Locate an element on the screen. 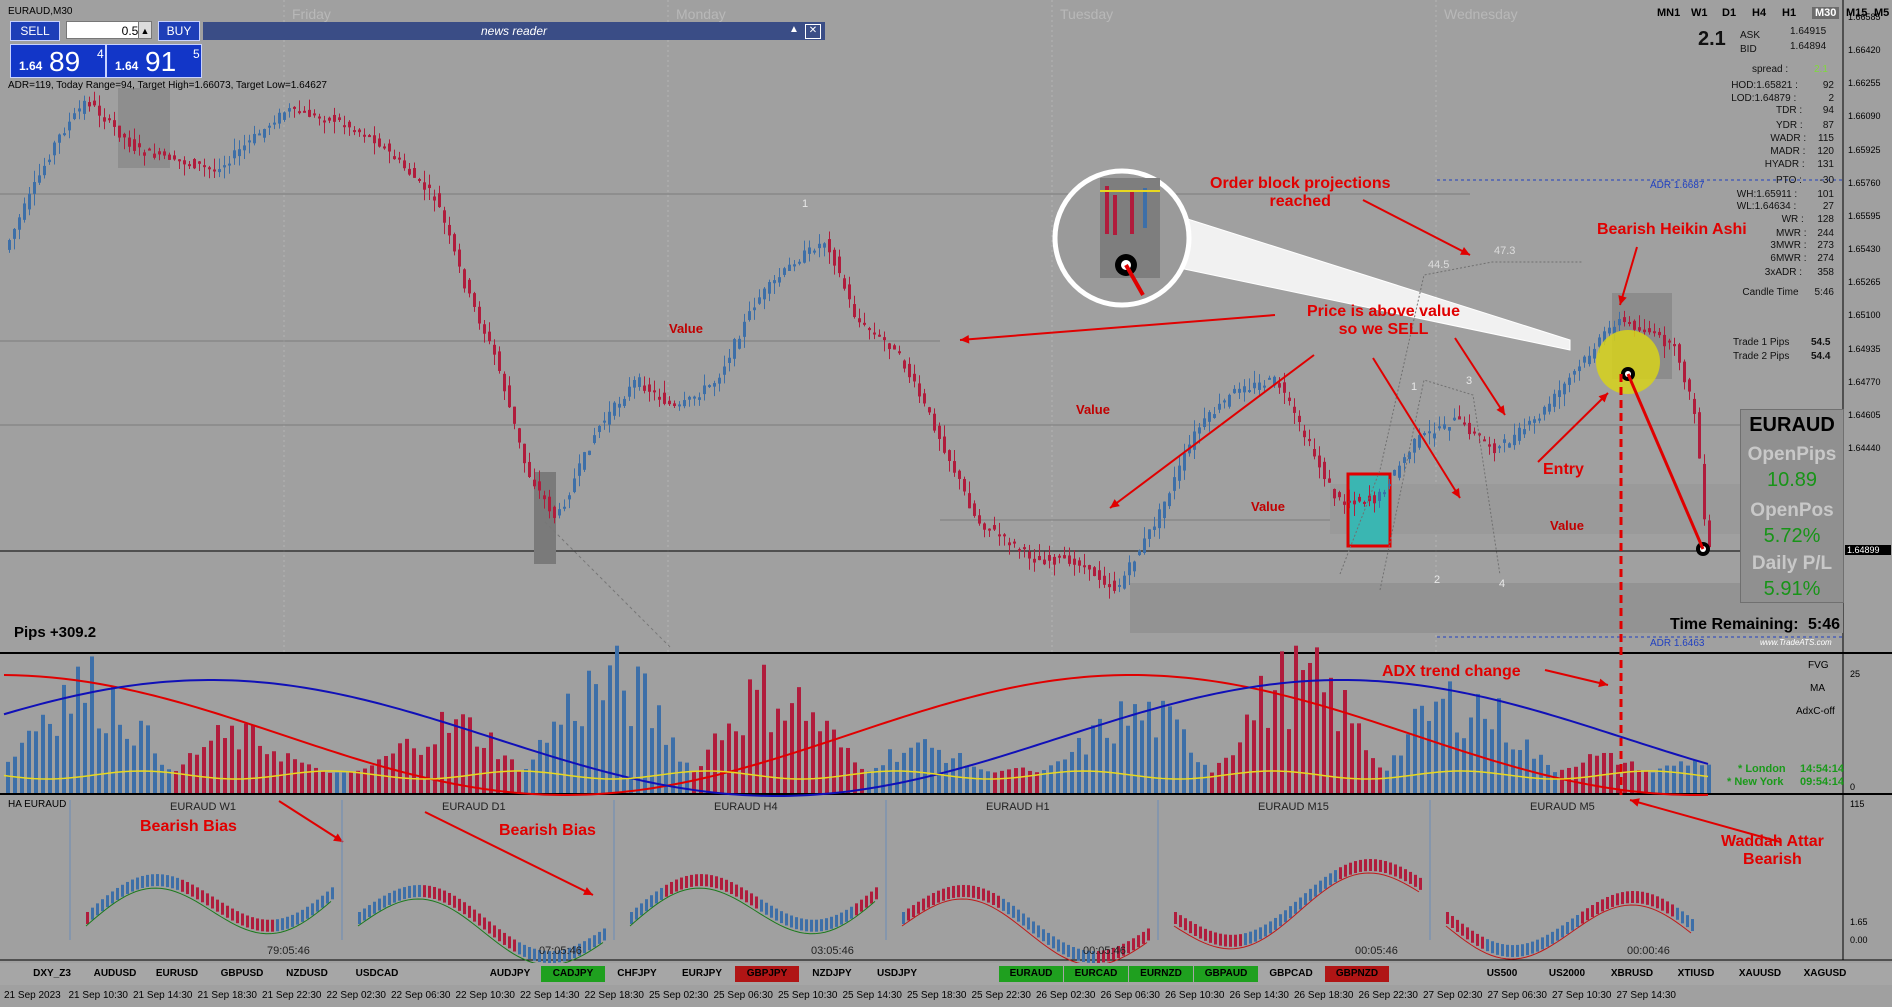  symbol-eurusd: EURUSD is located at coordinates (177, 974).